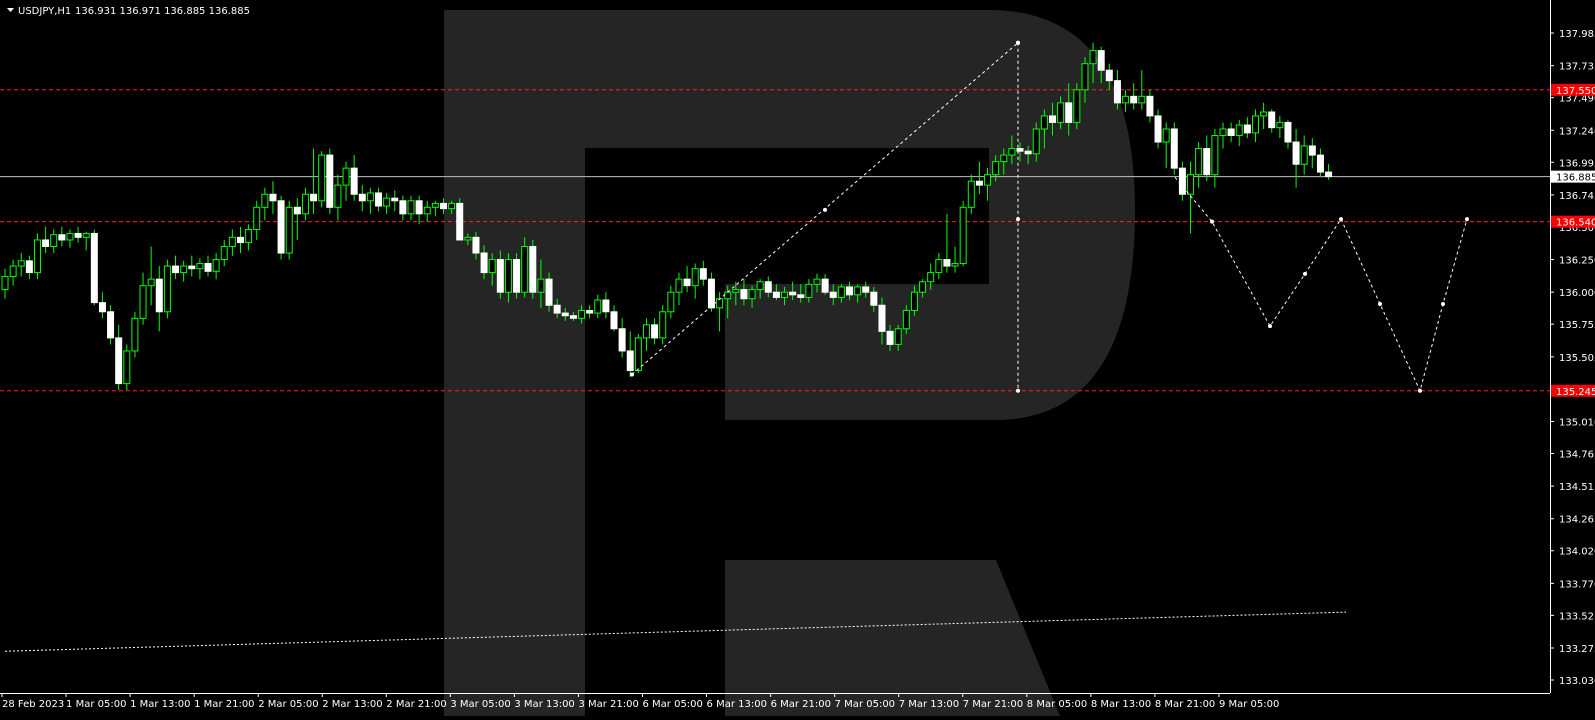  What do you see at coordinates (1577, 67) in the screenshot?
I see `y-tick-label: 137.735` at bounding box center [1577, 67].